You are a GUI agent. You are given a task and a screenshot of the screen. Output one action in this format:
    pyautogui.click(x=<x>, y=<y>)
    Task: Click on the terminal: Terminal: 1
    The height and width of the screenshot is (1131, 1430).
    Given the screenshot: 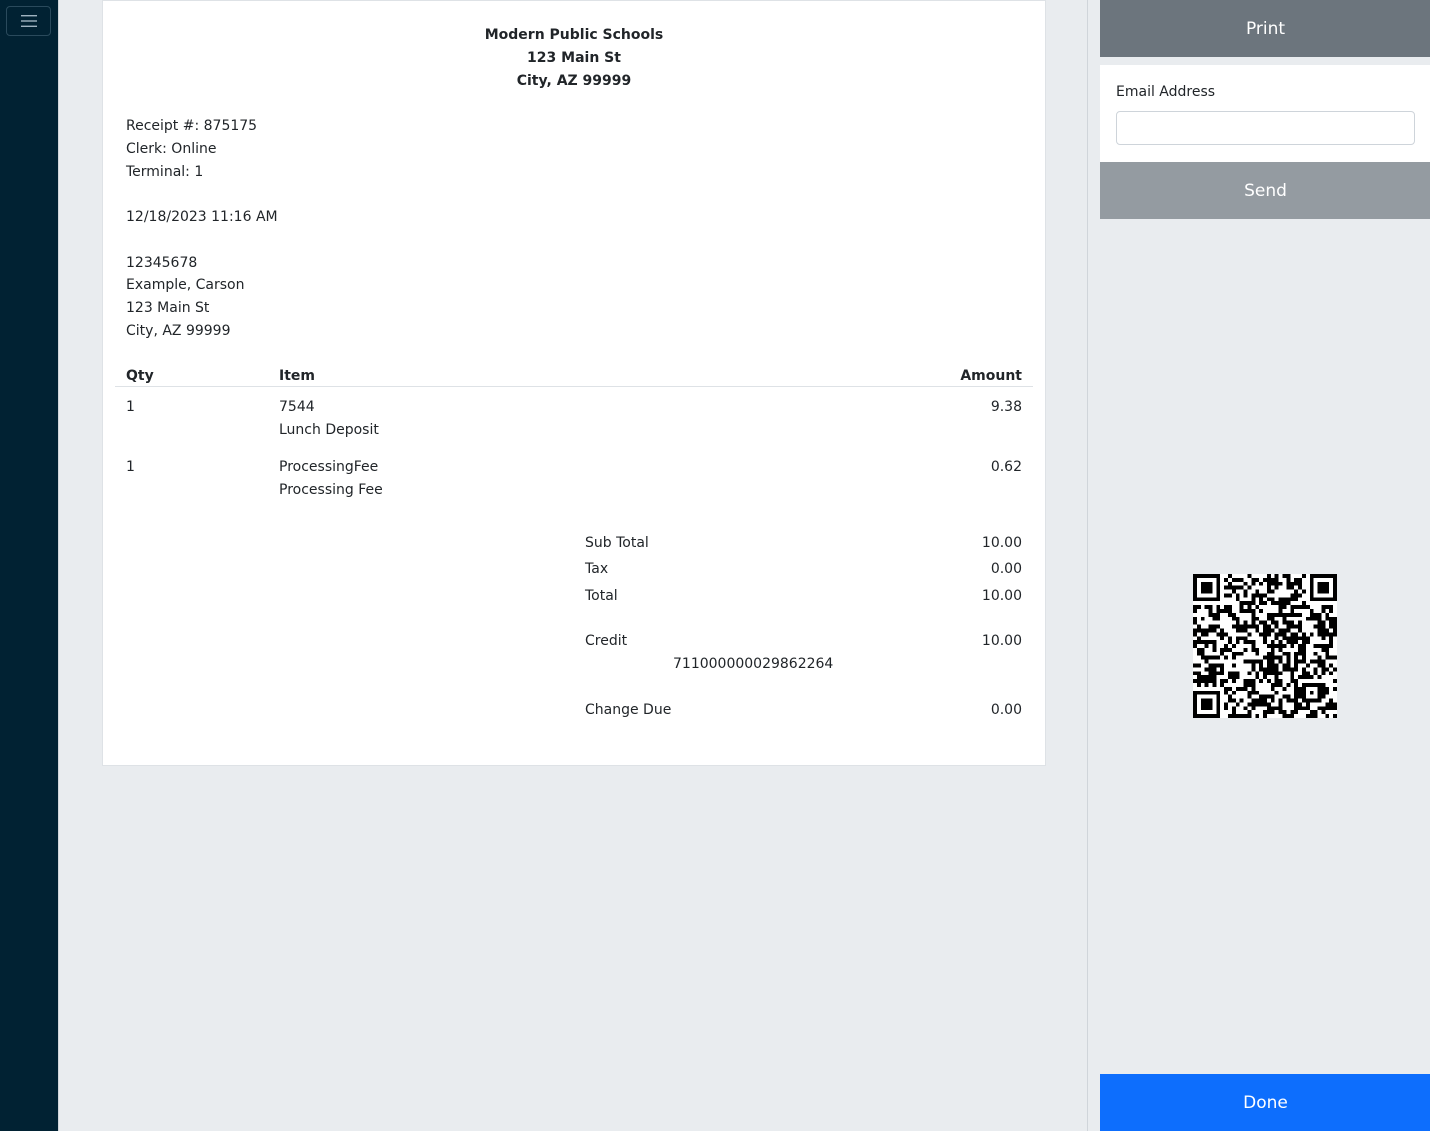 What is the action you would take?
    pyautogui.click(x=165, y=172)
    